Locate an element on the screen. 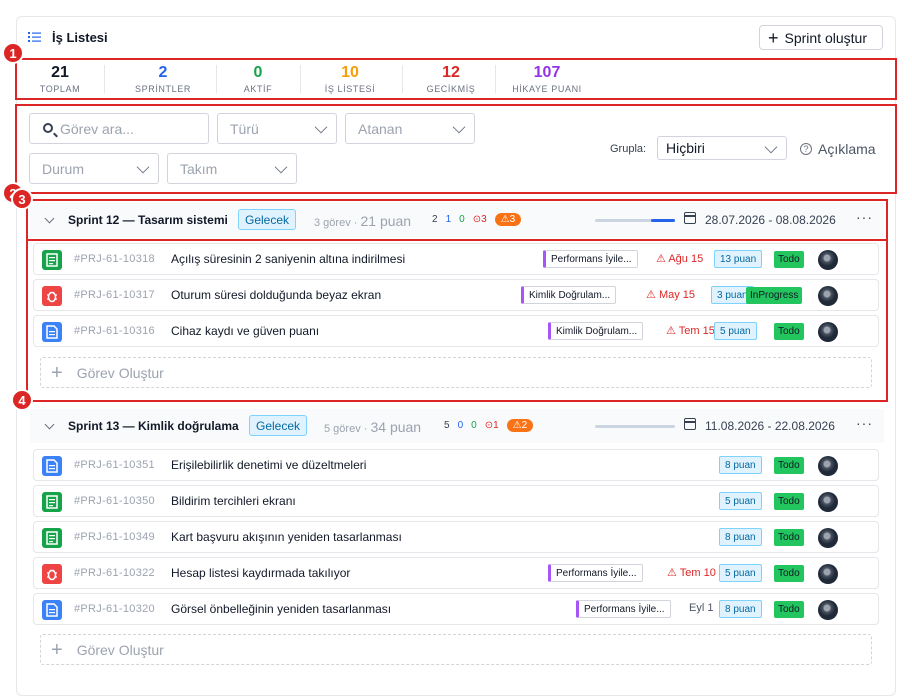 This screenshot has width=912, height=696. sprint-dates: 11.08.2026 - 22.08.2026 is located at coordinates (770, 426).